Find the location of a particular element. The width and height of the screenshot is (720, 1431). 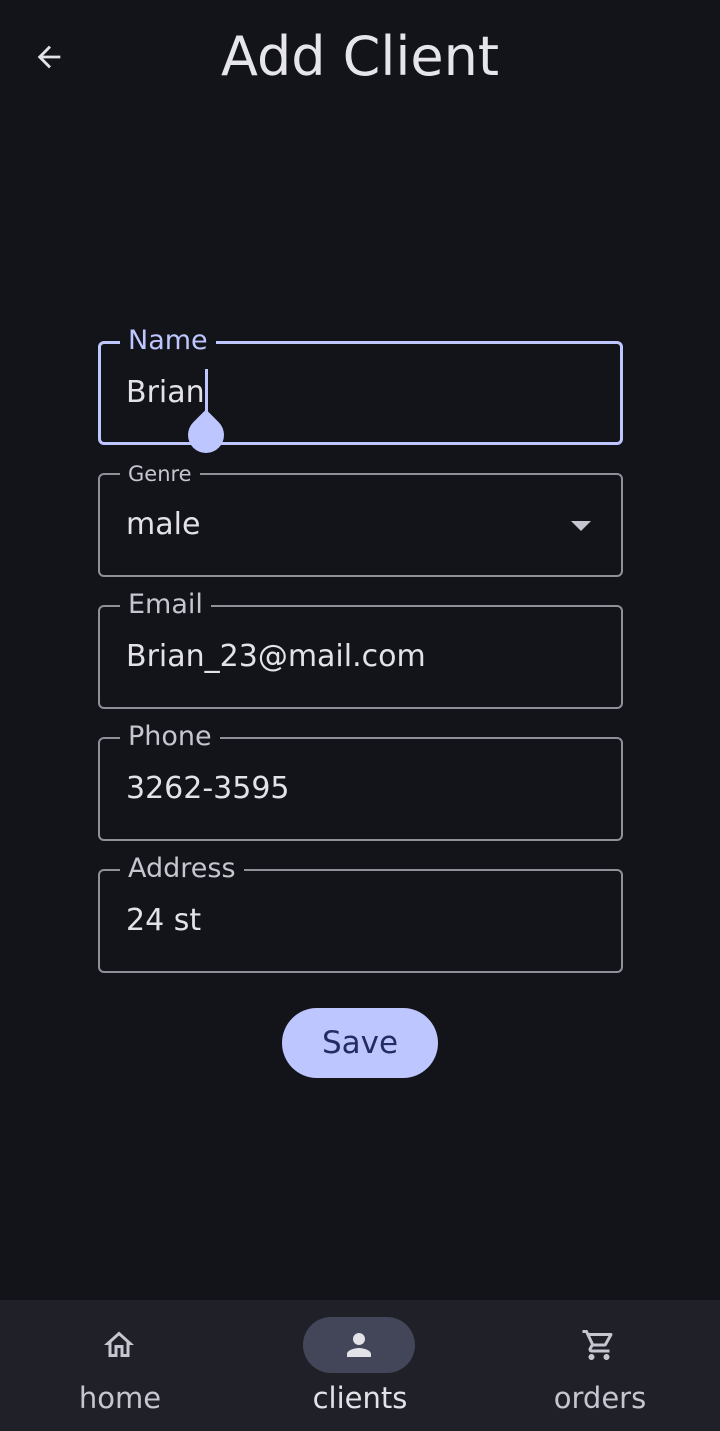

person-icon is located at coordinates (359, 1345).